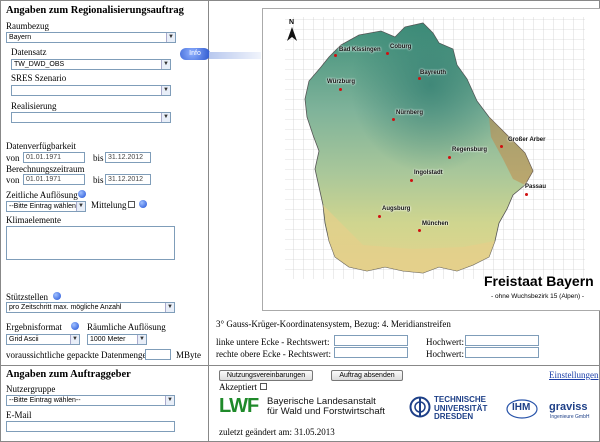  What do you see at coordinates (34, 106) in the screenshot?
I see `realisierung-label: Realisierung` at bounding box center [34, 106].